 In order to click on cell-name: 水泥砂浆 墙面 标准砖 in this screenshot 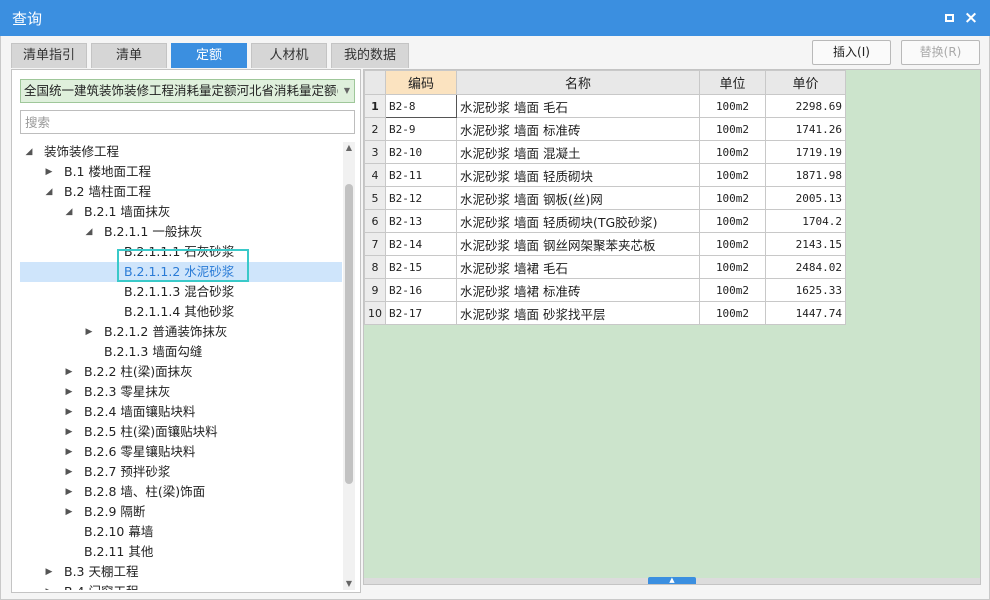, I will do `click(578, 129)`.